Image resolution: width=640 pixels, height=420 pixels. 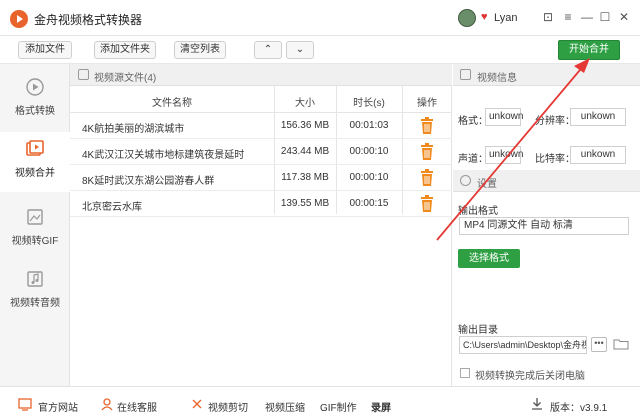 I want to click on output-format-field: MP4 同源文件 自动 标清, so click(x=544, y=226).